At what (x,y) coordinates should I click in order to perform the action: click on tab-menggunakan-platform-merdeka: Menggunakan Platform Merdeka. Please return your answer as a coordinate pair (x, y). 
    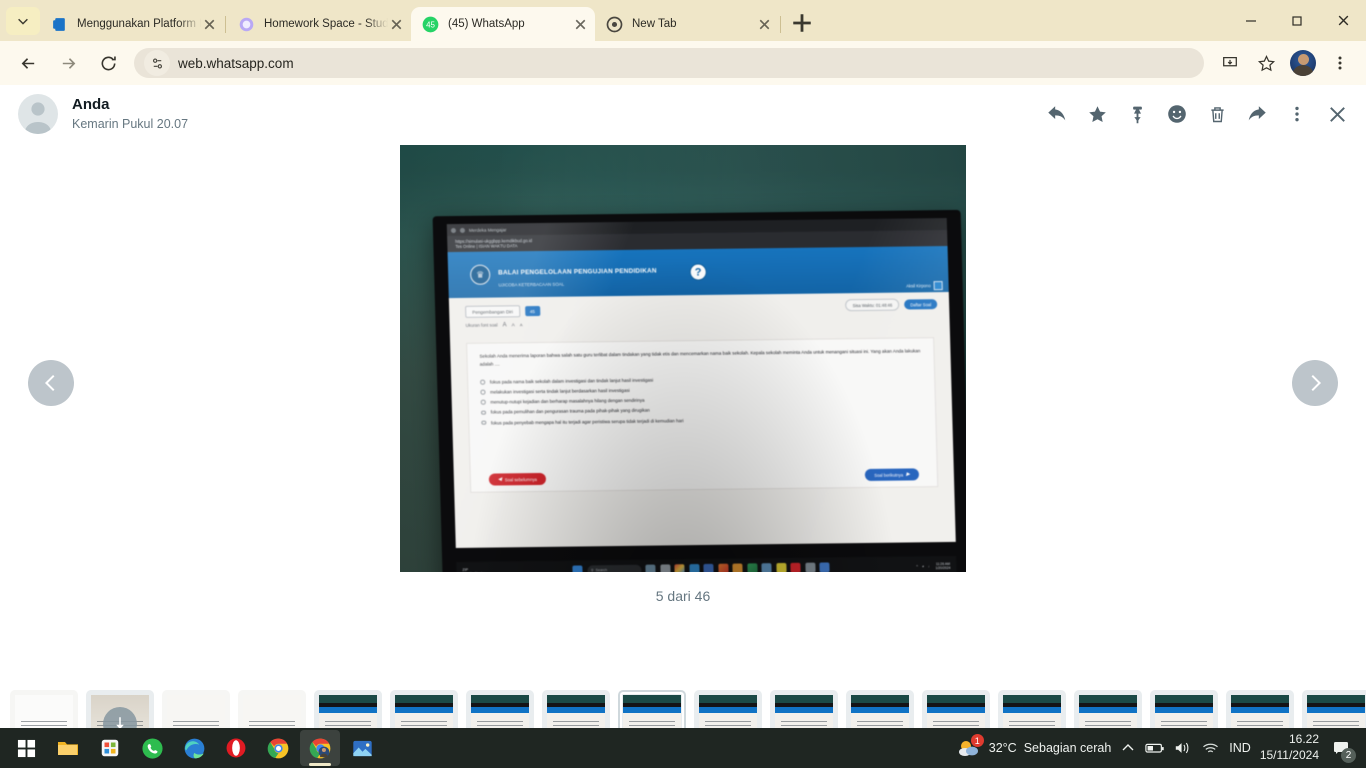
    Looking at the image, I should click on (132, 24).